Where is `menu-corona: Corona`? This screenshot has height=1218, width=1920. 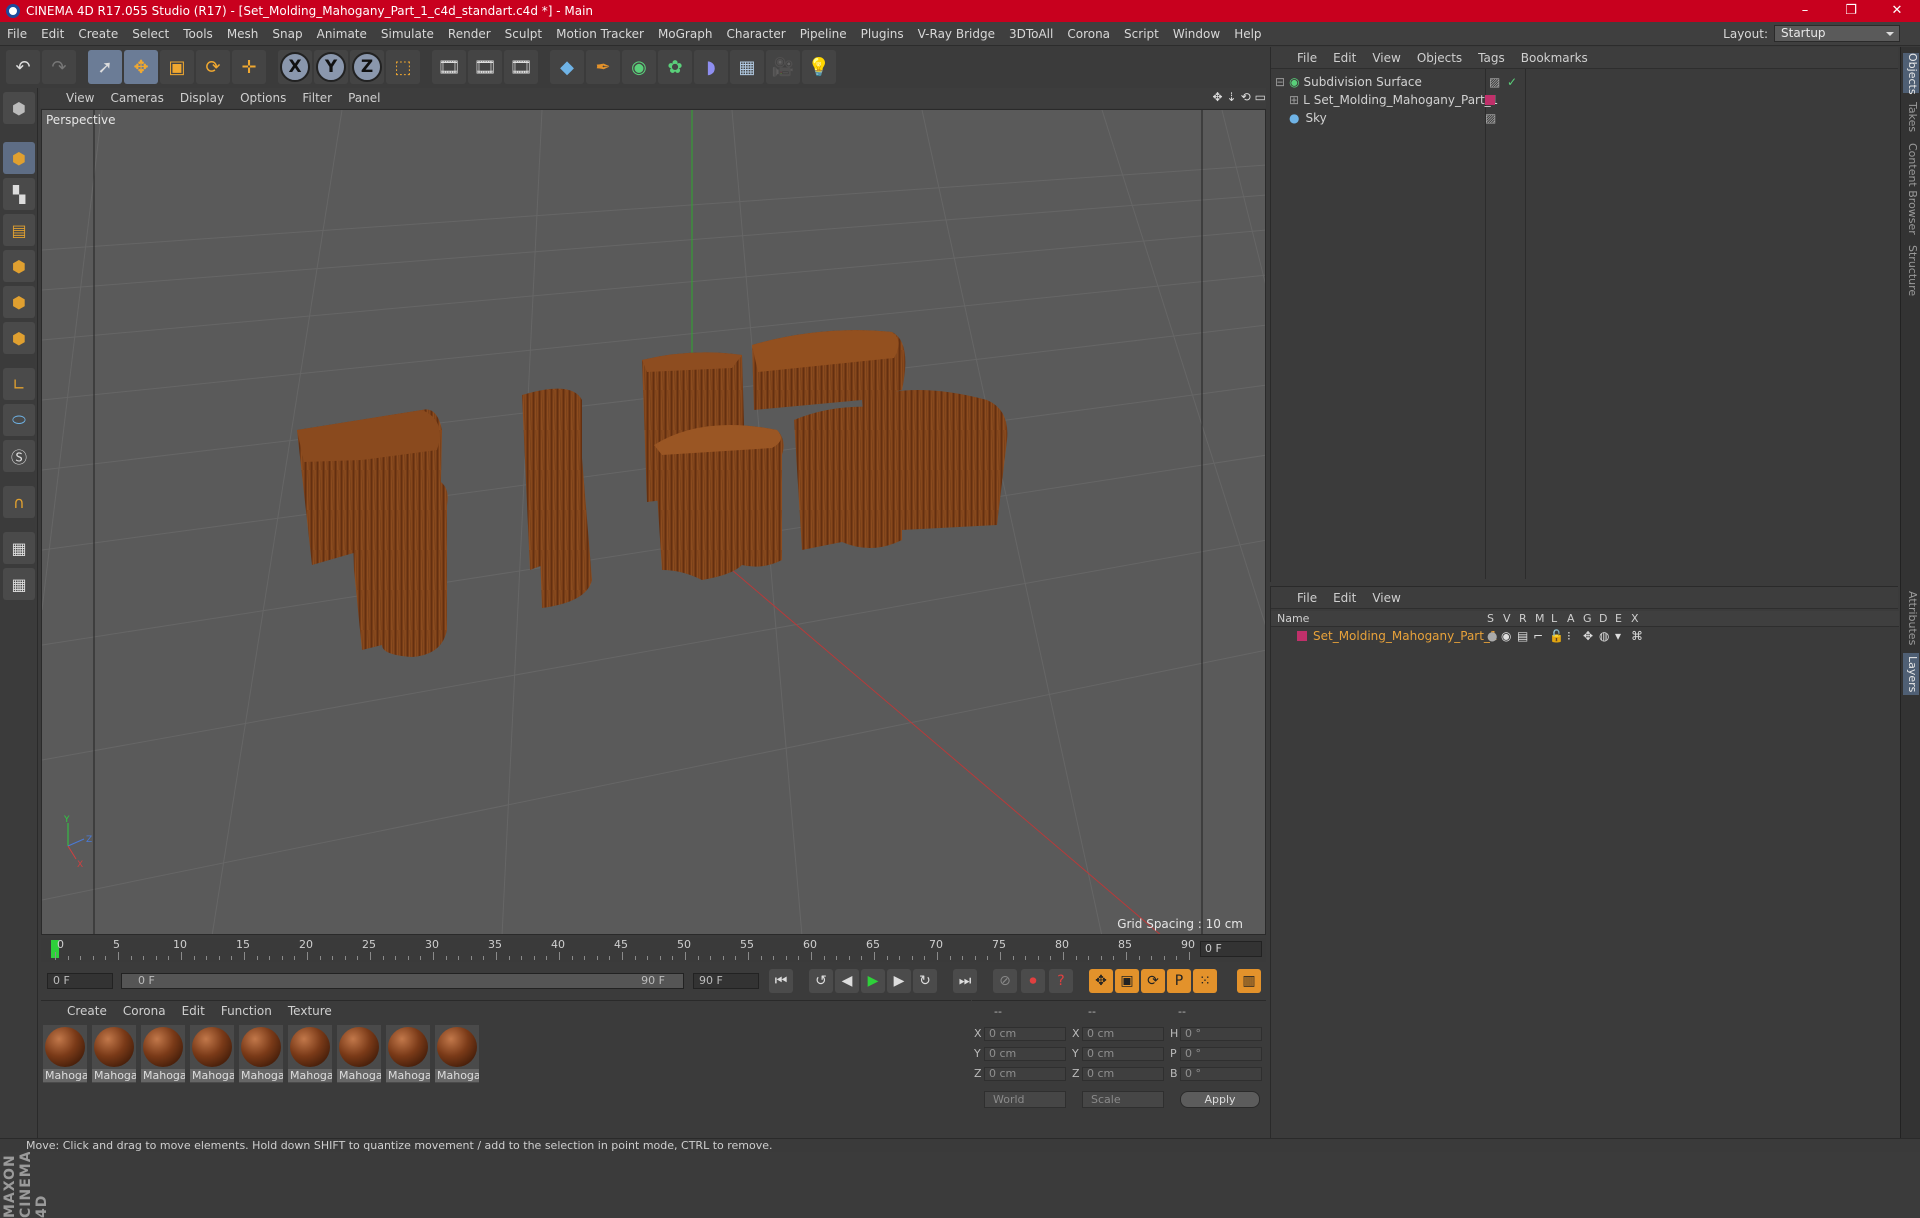 menu-corona: Corona is located at coordinates (1088, 34).